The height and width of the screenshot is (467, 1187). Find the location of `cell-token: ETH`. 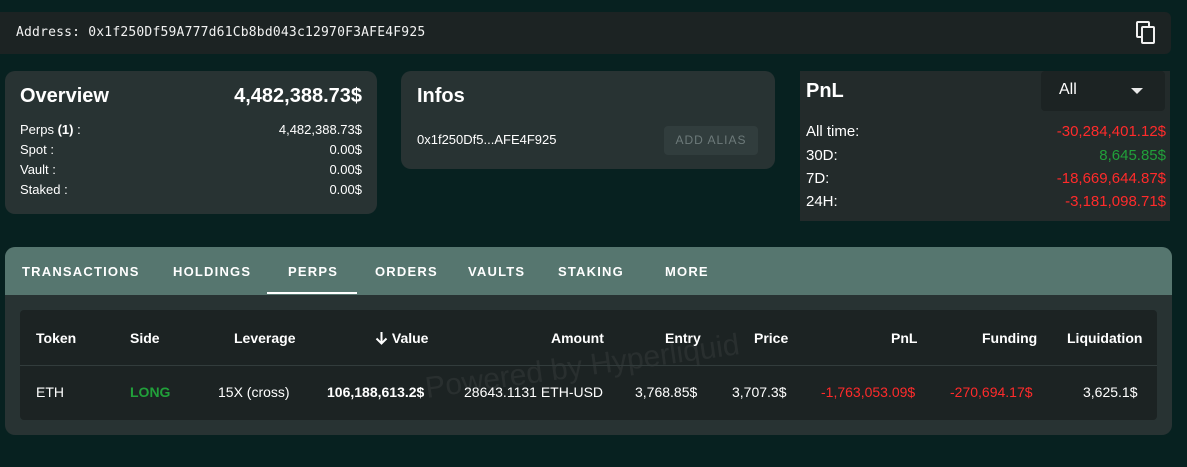

cell-token: ETH is located at coordinates (50, 392).